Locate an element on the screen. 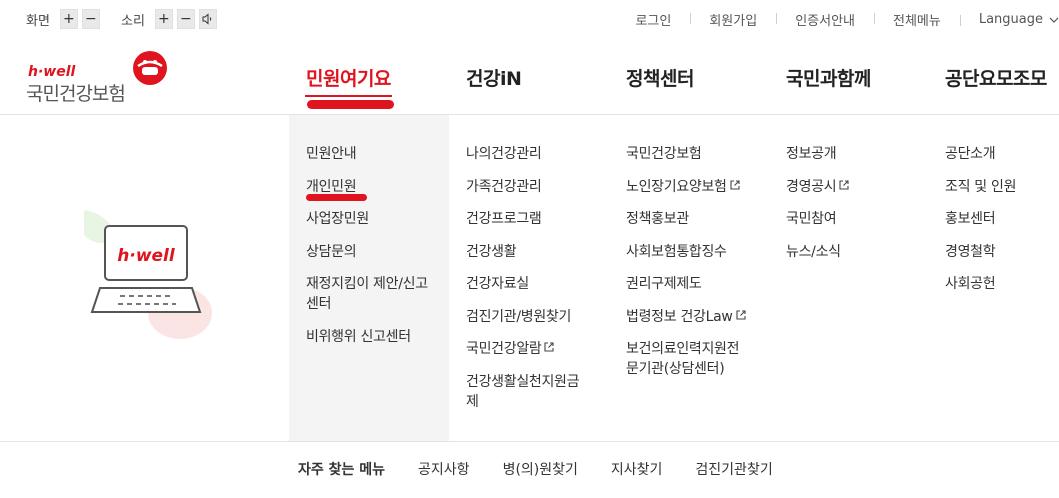  menu-item-law-info-label: 법령정보 건강Law is located at coordinates (679, 316).